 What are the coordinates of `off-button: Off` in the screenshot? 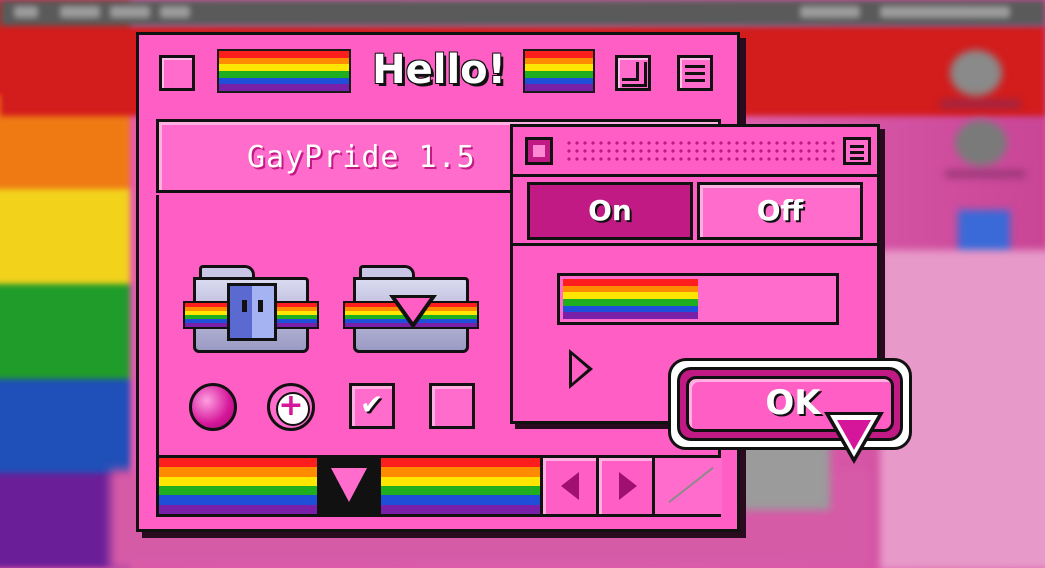 It's located at (780, 211).